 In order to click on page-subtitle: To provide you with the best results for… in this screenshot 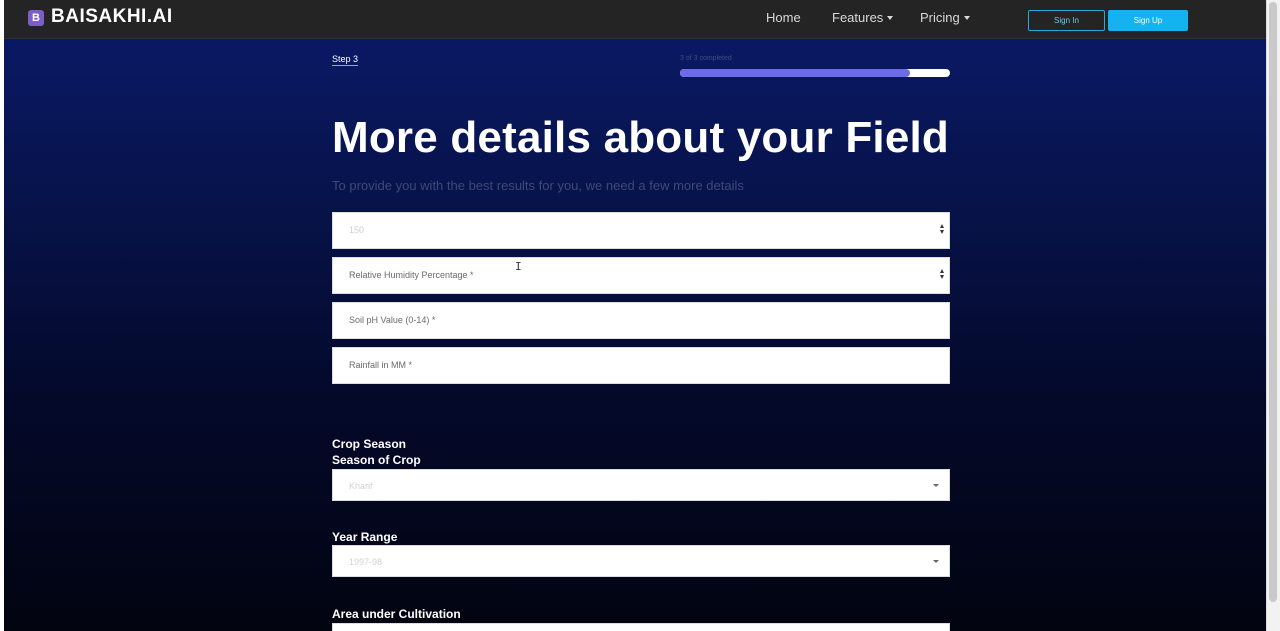, I will do `click(538, 185)`.